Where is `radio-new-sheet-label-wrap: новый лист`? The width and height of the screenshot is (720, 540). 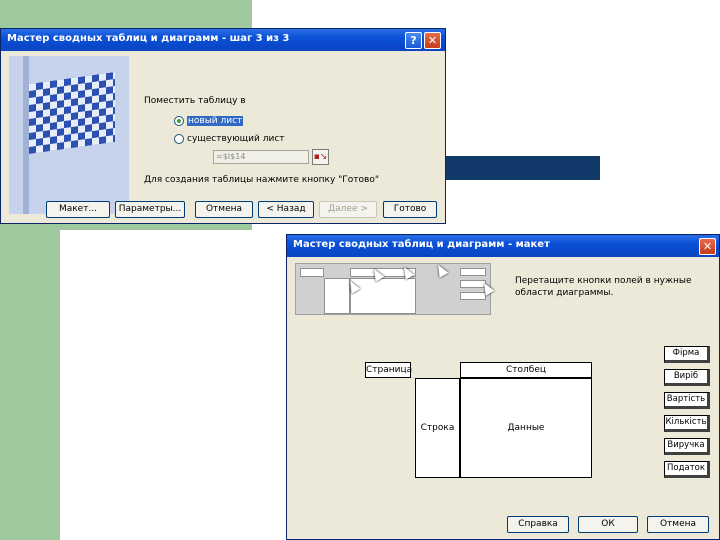
radio-new-sheet-label-wrap: новый лист is located at coordinates (215, 121).